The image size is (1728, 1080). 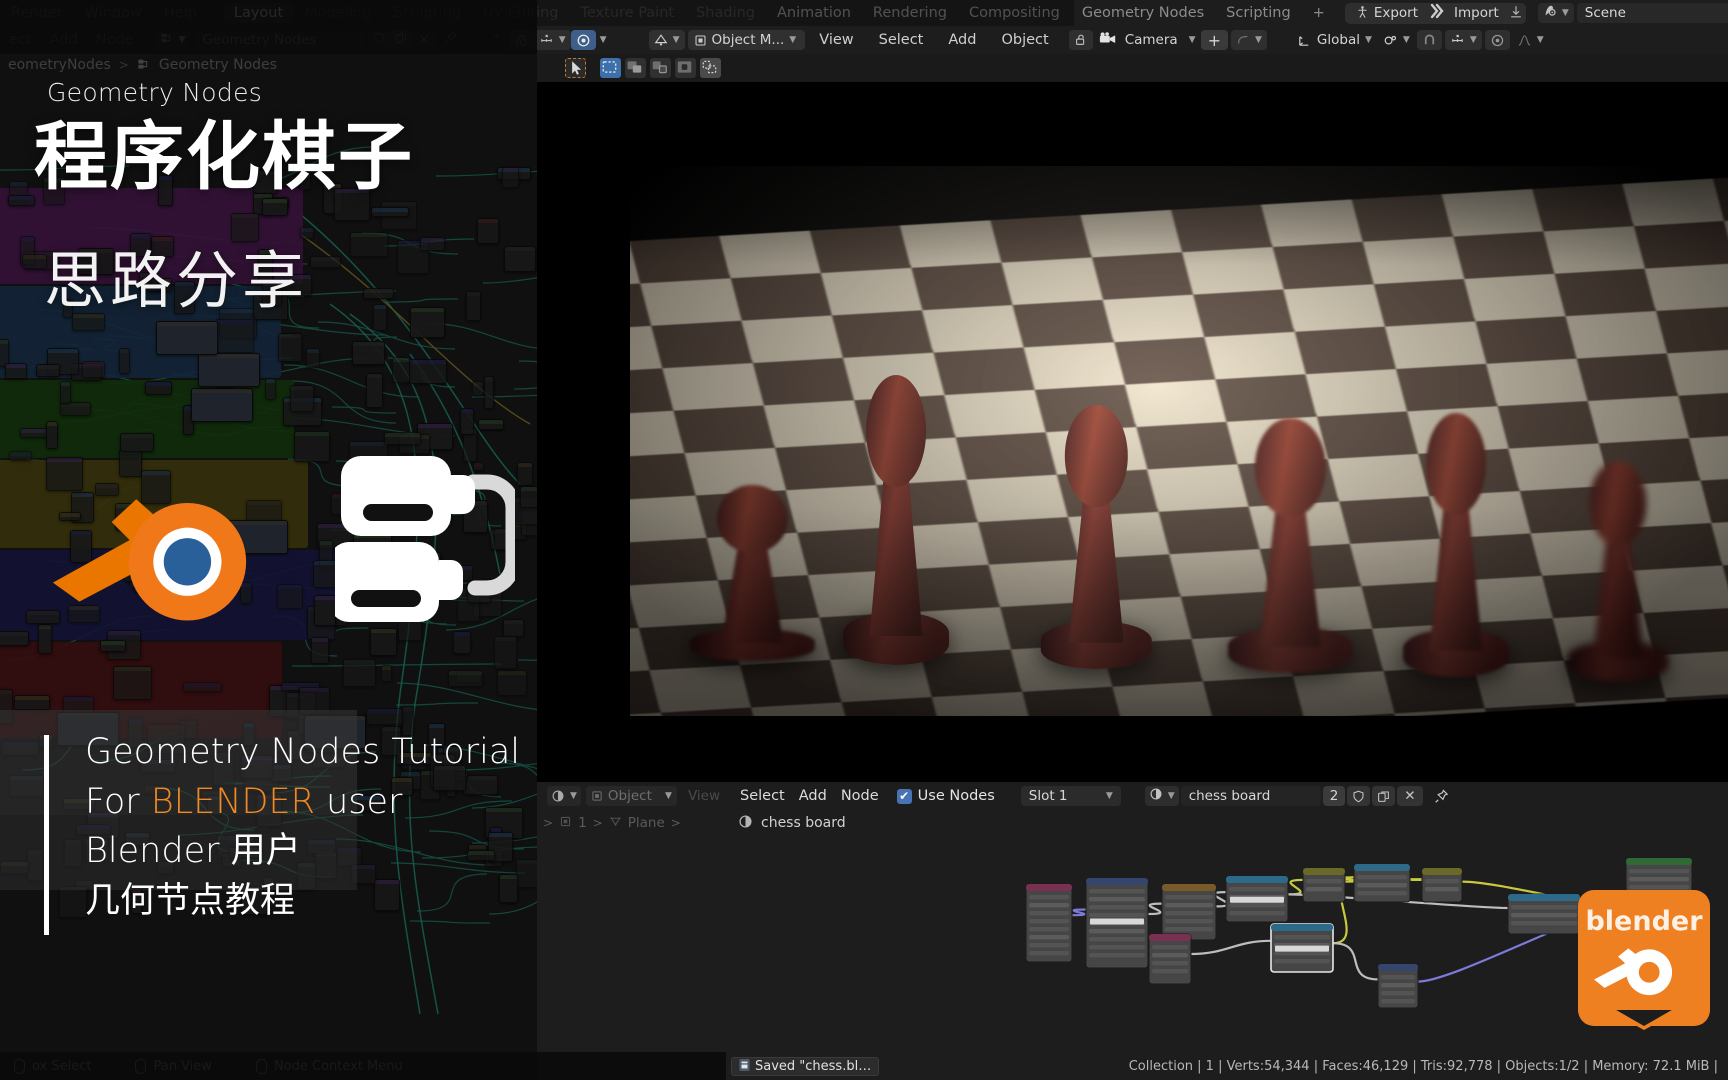 I want to click on material-fake-user-button, so click(x=1359, y=796).